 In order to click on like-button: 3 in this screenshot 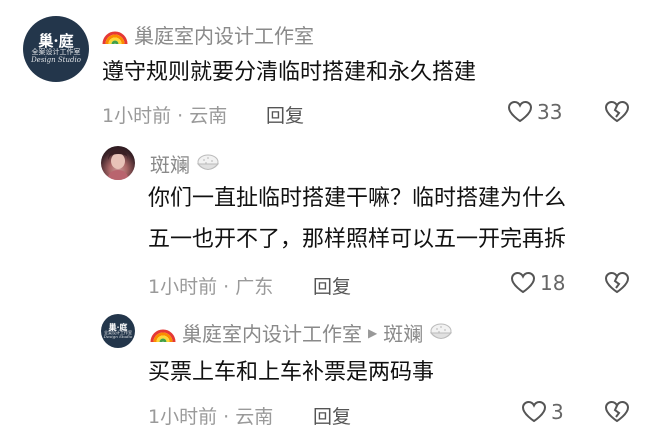, I will do `click(542, 412)`.